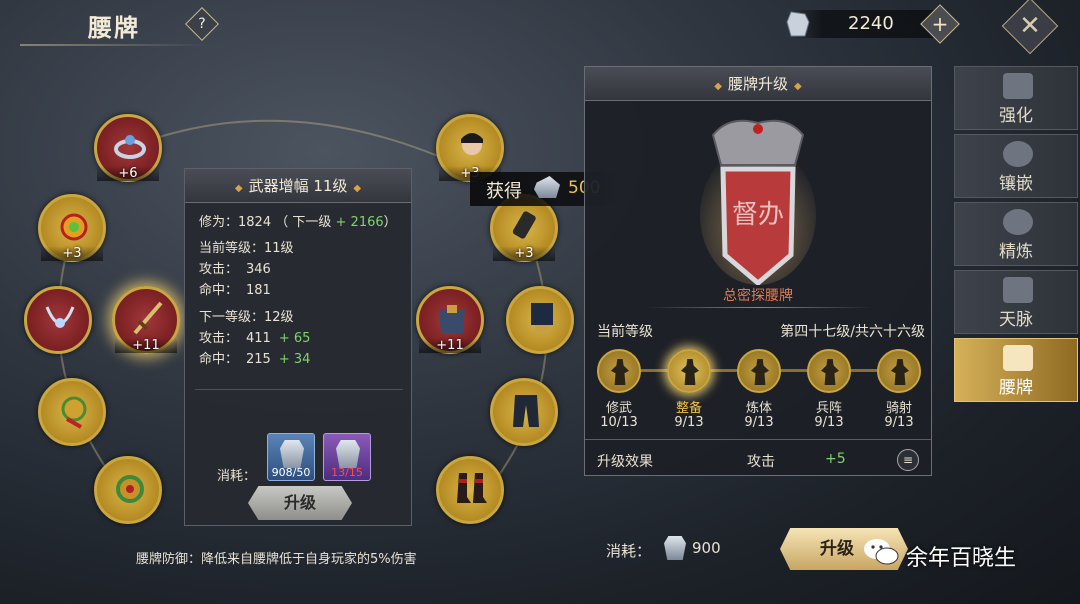 Image resolution: width=1080 pixels, height=604 pixels. What do you see at coordinates (758, 215) in the screenshot?
I see `badge-glyph: 督办` at bounding box center [758, 215].